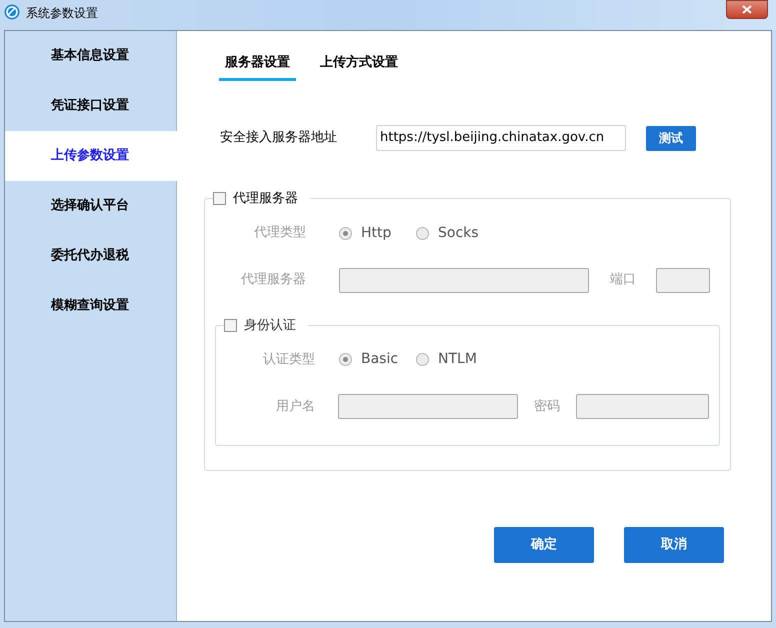 The image size is (776, 628). Describe the element at coordinates (674, 545) in the screenshot. I see `dialog-button: 取消` at that location.